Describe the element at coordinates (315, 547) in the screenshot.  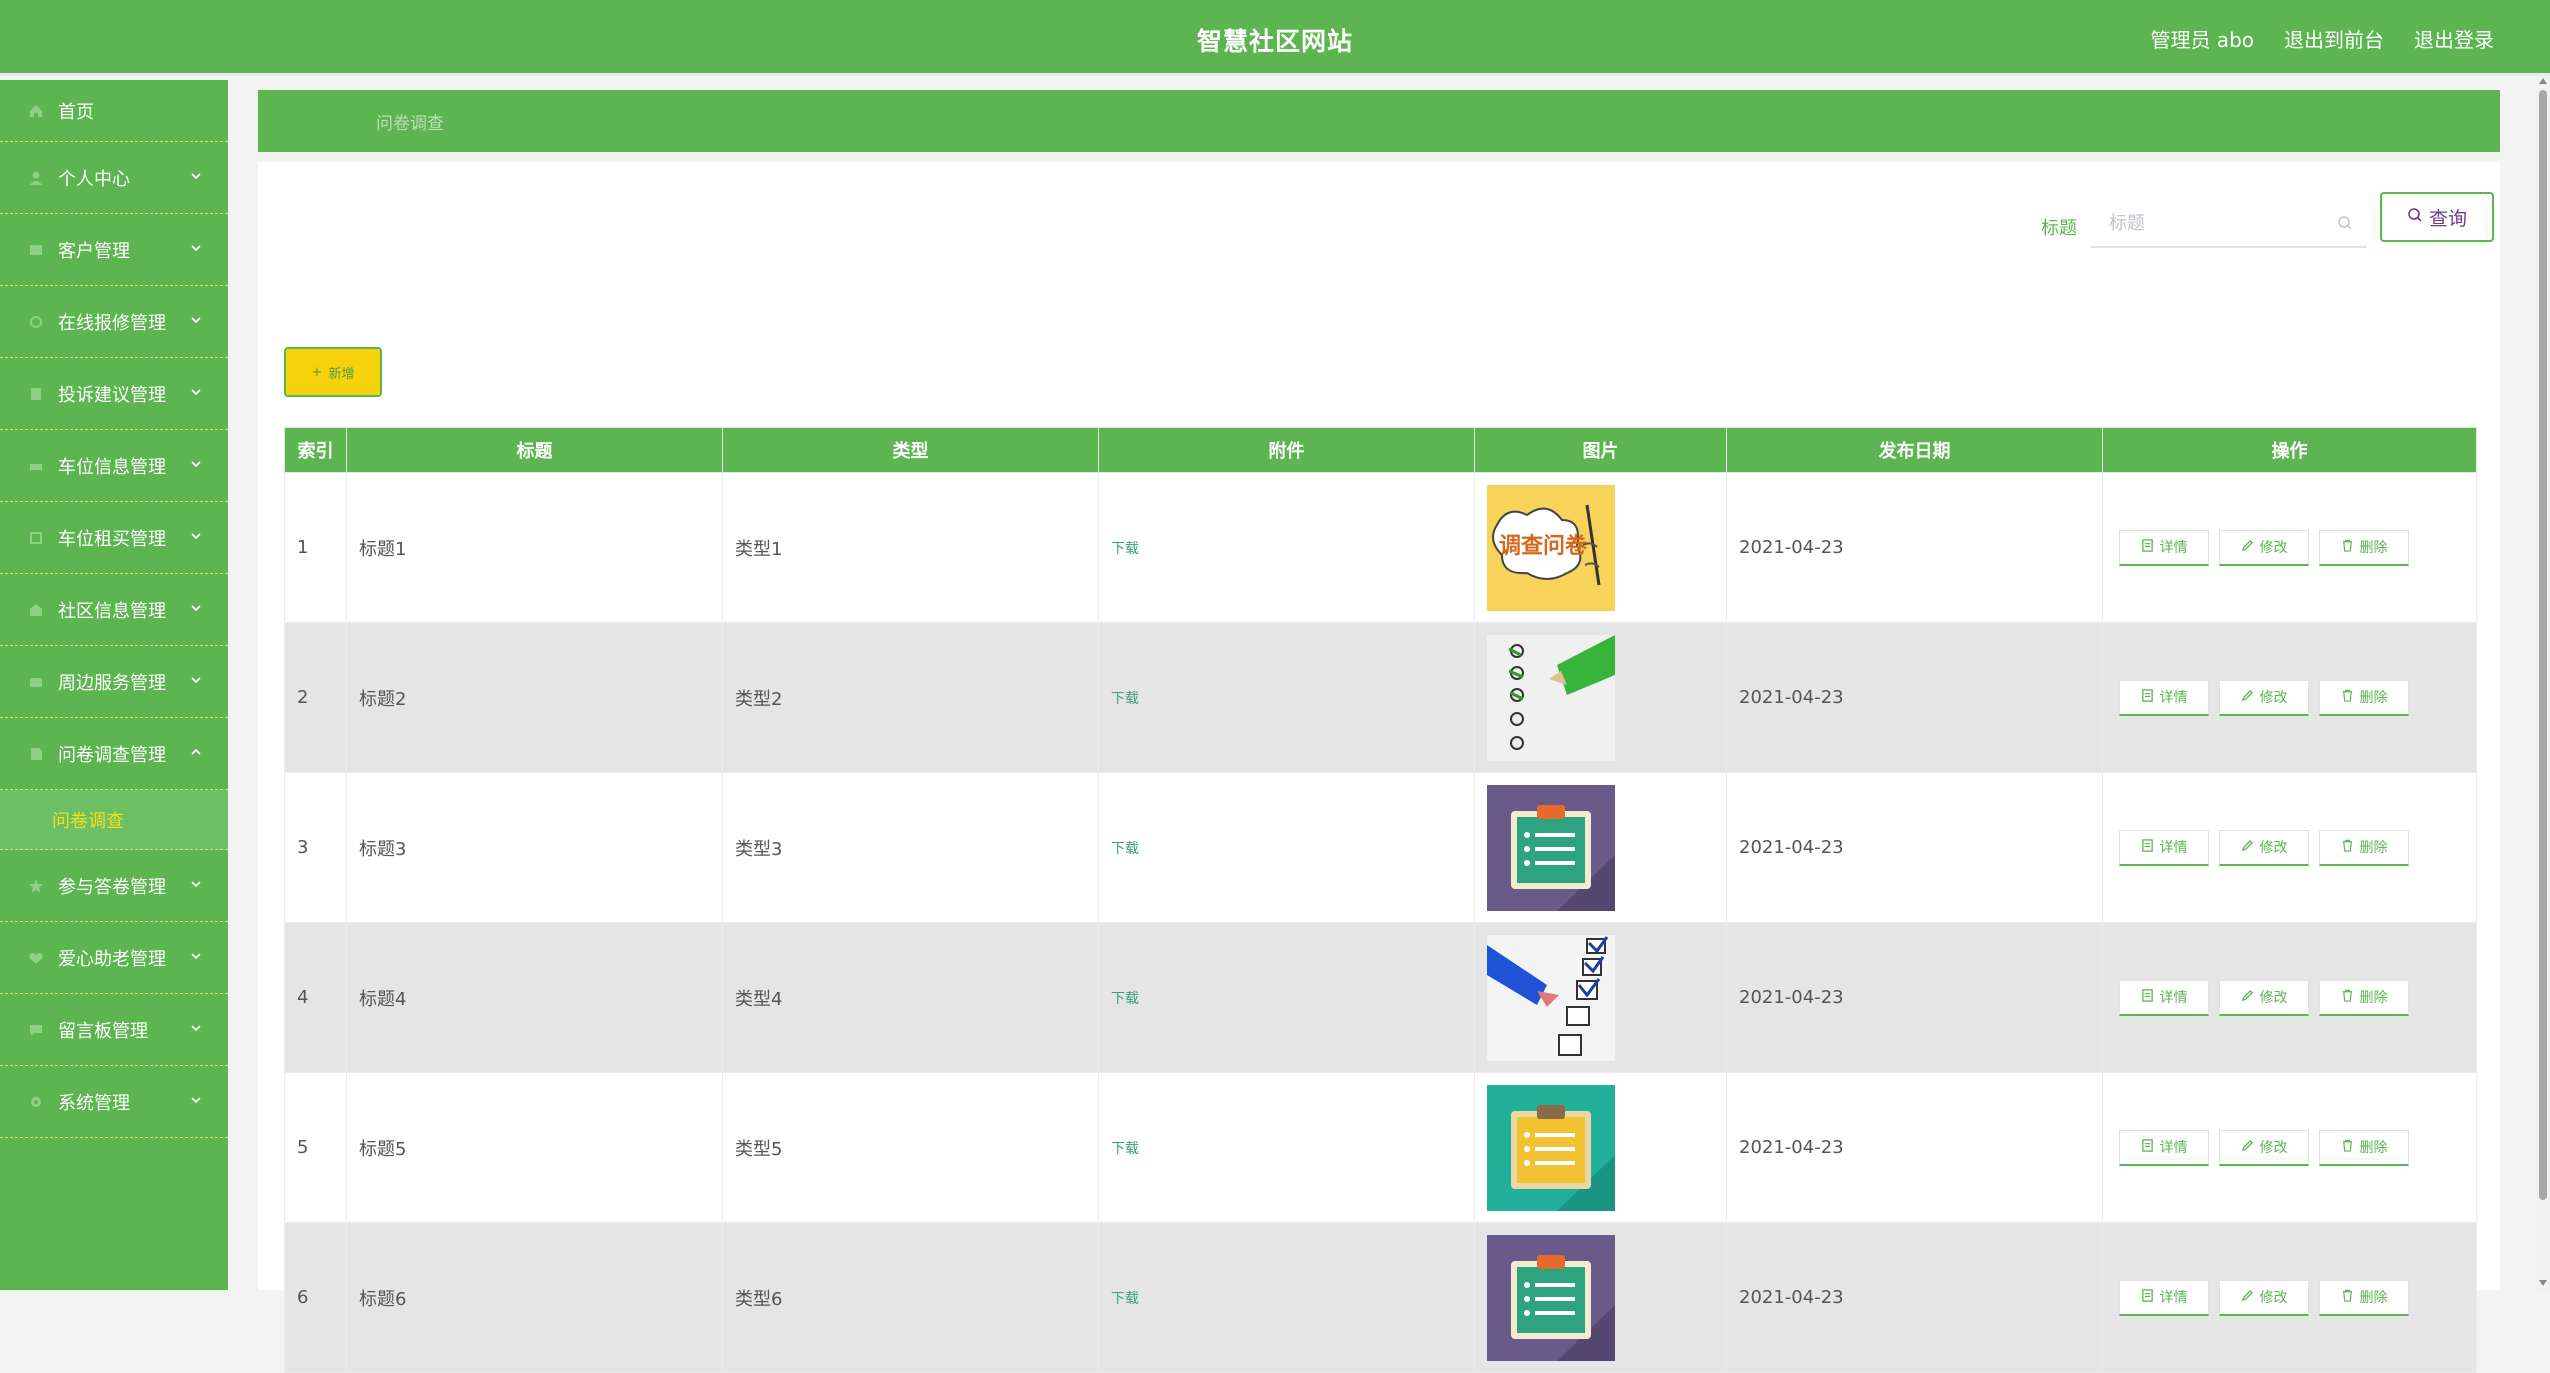
I see `cell-index: 1` at that location.